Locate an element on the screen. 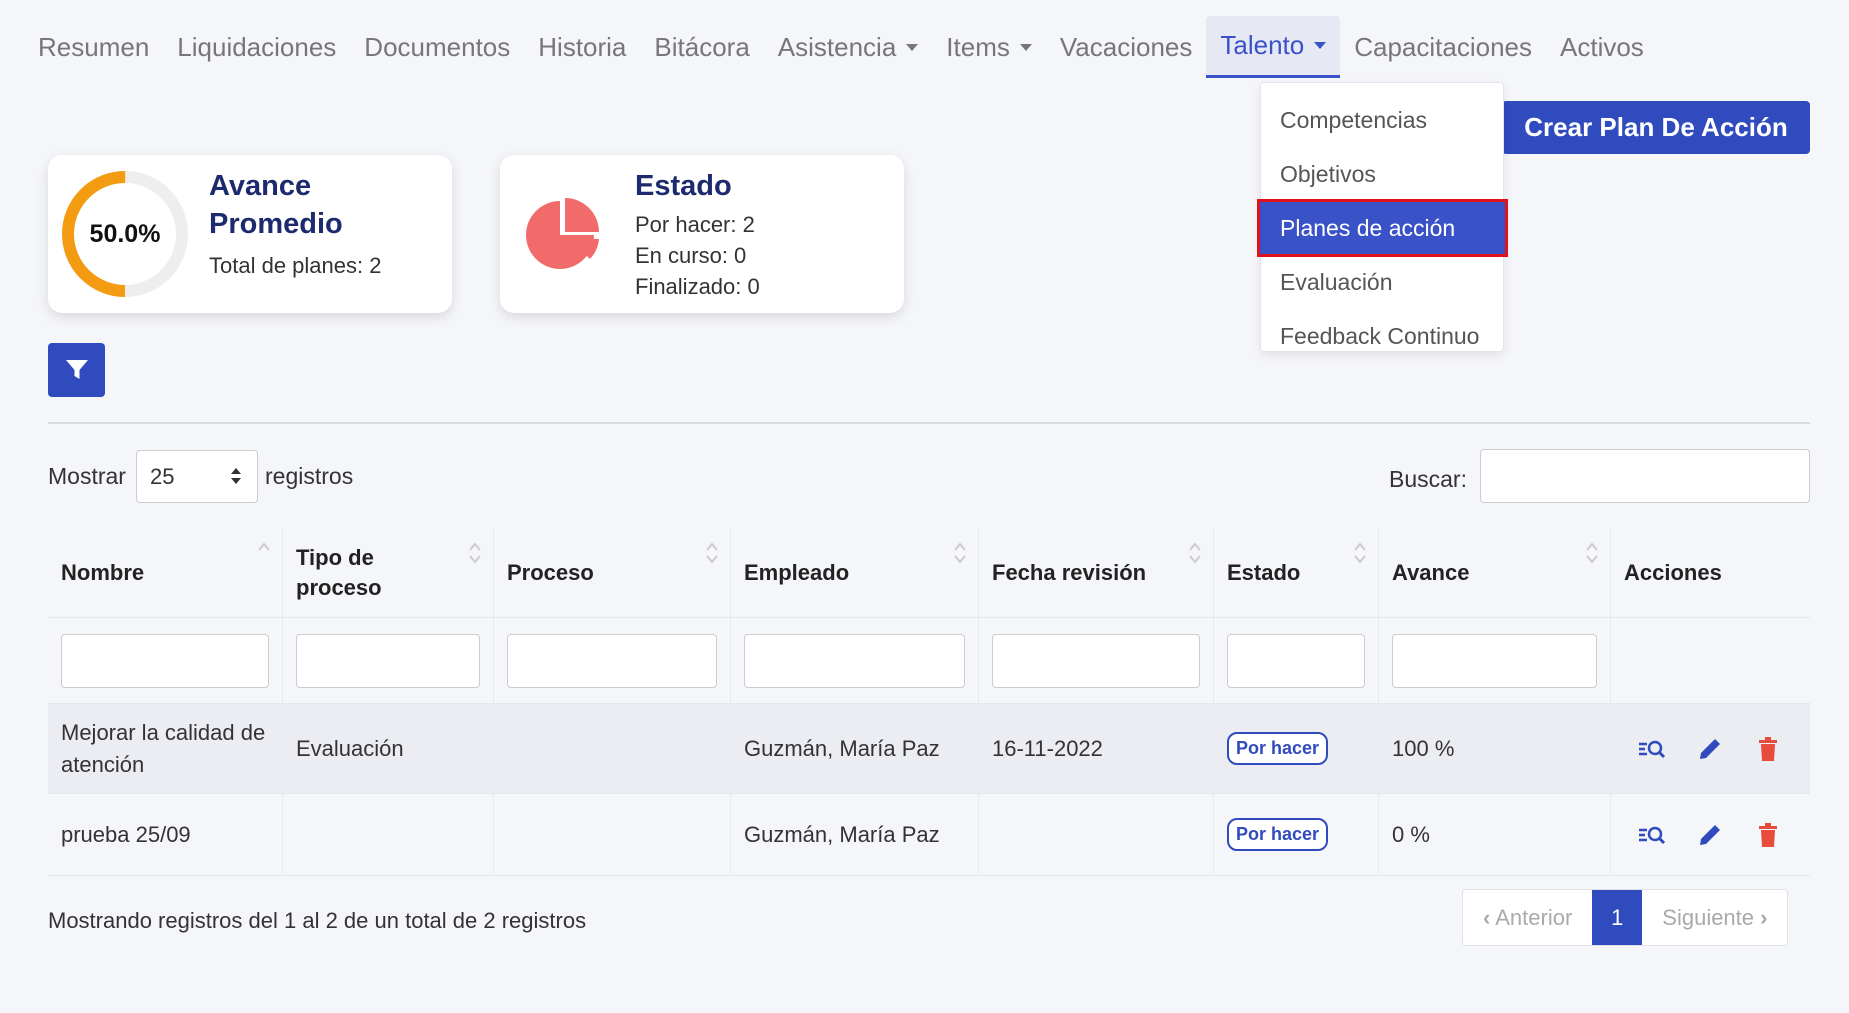 Image resolution: width=1849 pixels, height=1013 pixels. nav-historia: Historia is located at coordinates (582, 47).